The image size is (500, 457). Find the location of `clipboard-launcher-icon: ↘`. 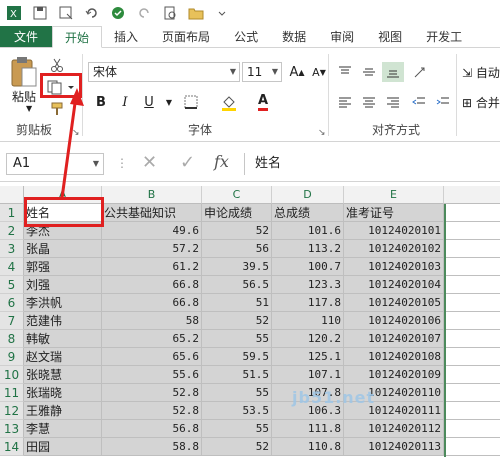

clipboard-launcher-icon: ↘ is located at coordinates (76, 133).